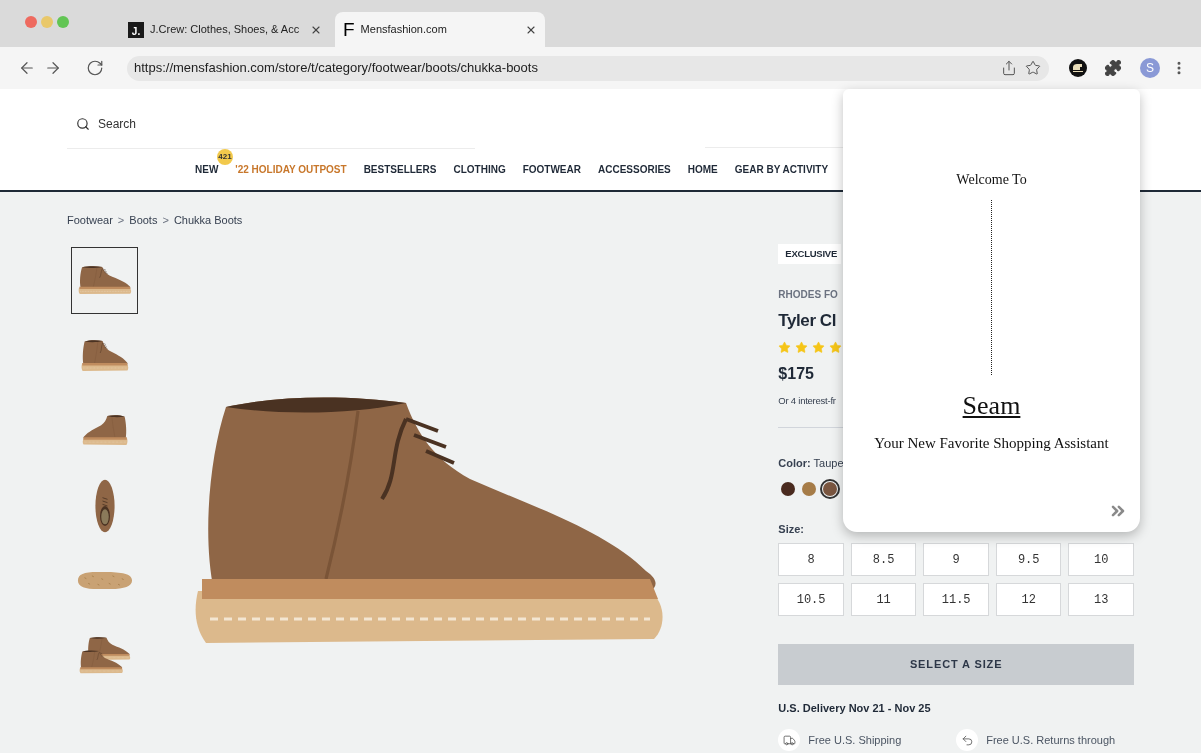 This screenshot has width=1201, height=753. Describe the element at coordinates (702, 169) in the screenshot. I see `nav-link: HOME` at that location.